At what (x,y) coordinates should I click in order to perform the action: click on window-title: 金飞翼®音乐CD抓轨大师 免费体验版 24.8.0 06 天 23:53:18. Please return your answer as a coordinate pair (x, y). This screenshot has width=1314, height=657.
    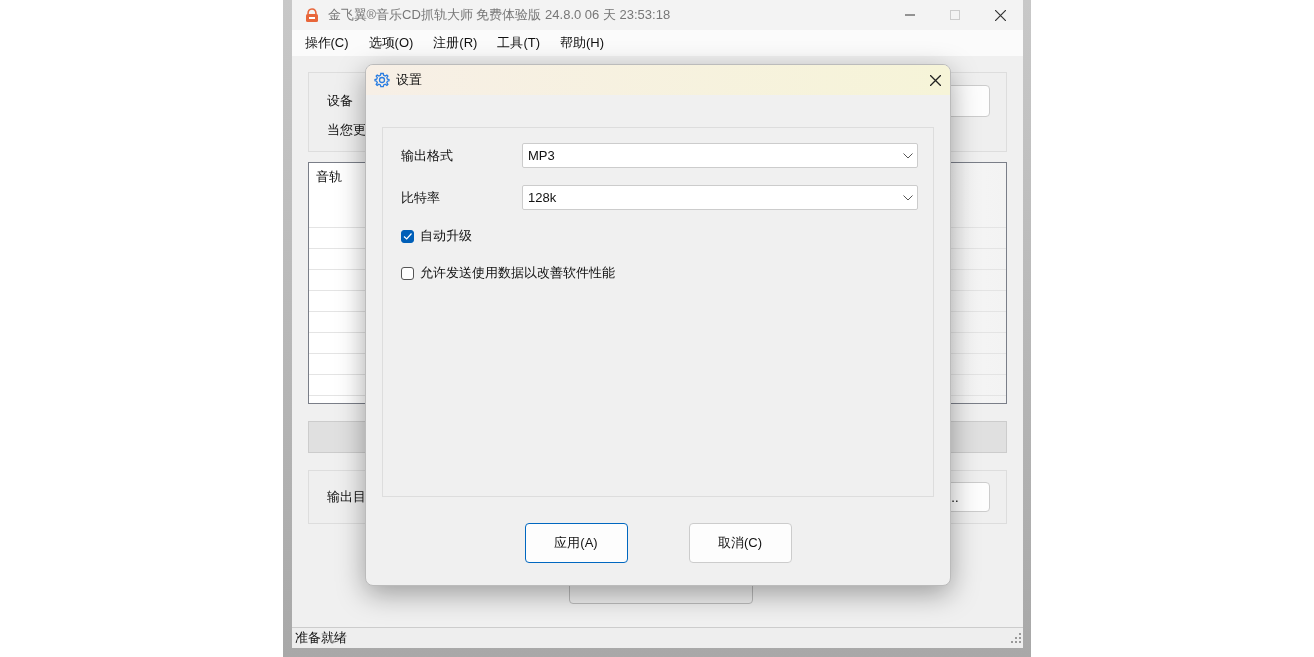
    Looking at the image, I should click on (499, 15).